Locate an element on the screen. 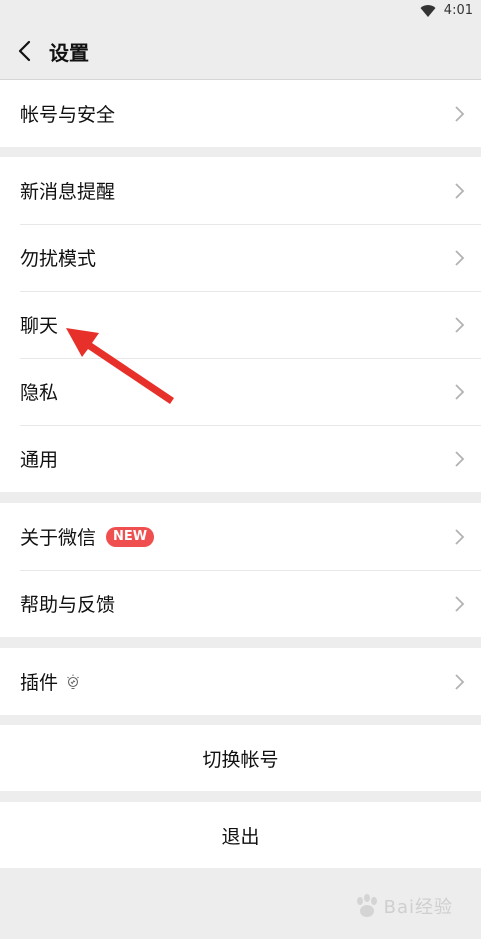  settings-item-label: 关于微信 is located at coordinates (58, 538).